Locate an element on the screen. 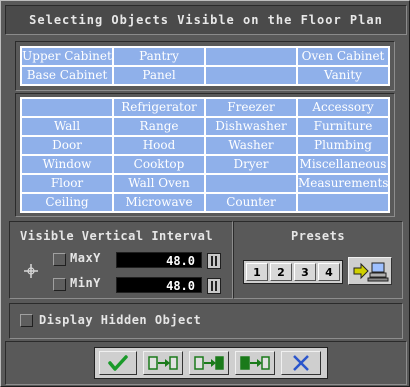  category-cell-dishwasher: Dishwasher is located at coordinates (251, 126).